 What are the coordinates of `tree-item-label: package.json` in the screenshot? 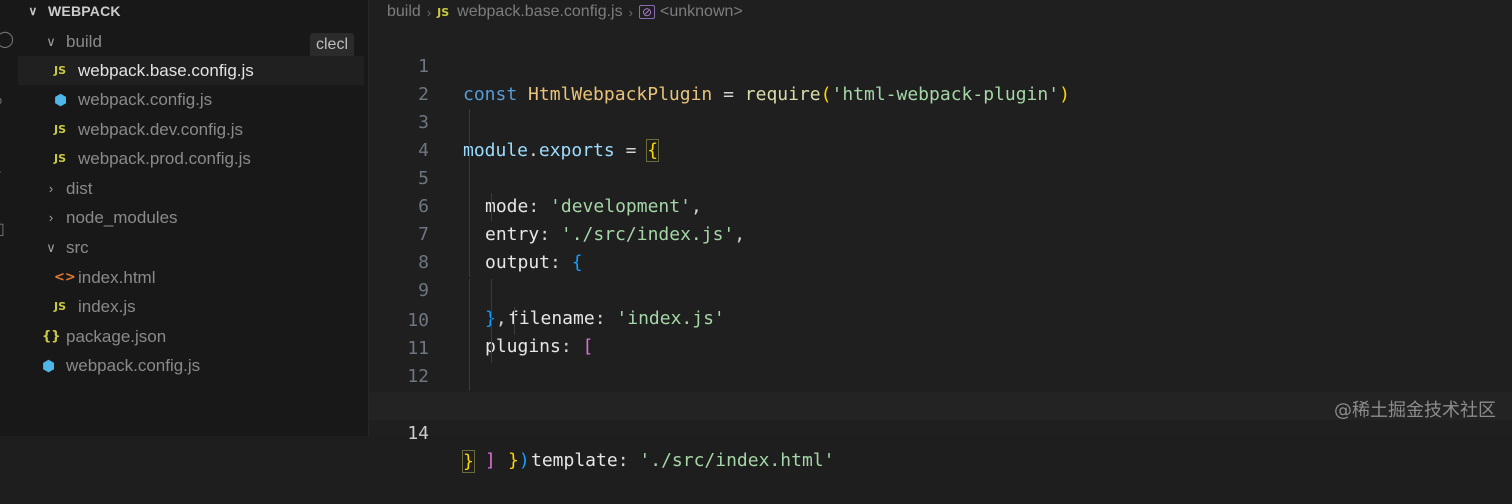 It's located at (116, 336).